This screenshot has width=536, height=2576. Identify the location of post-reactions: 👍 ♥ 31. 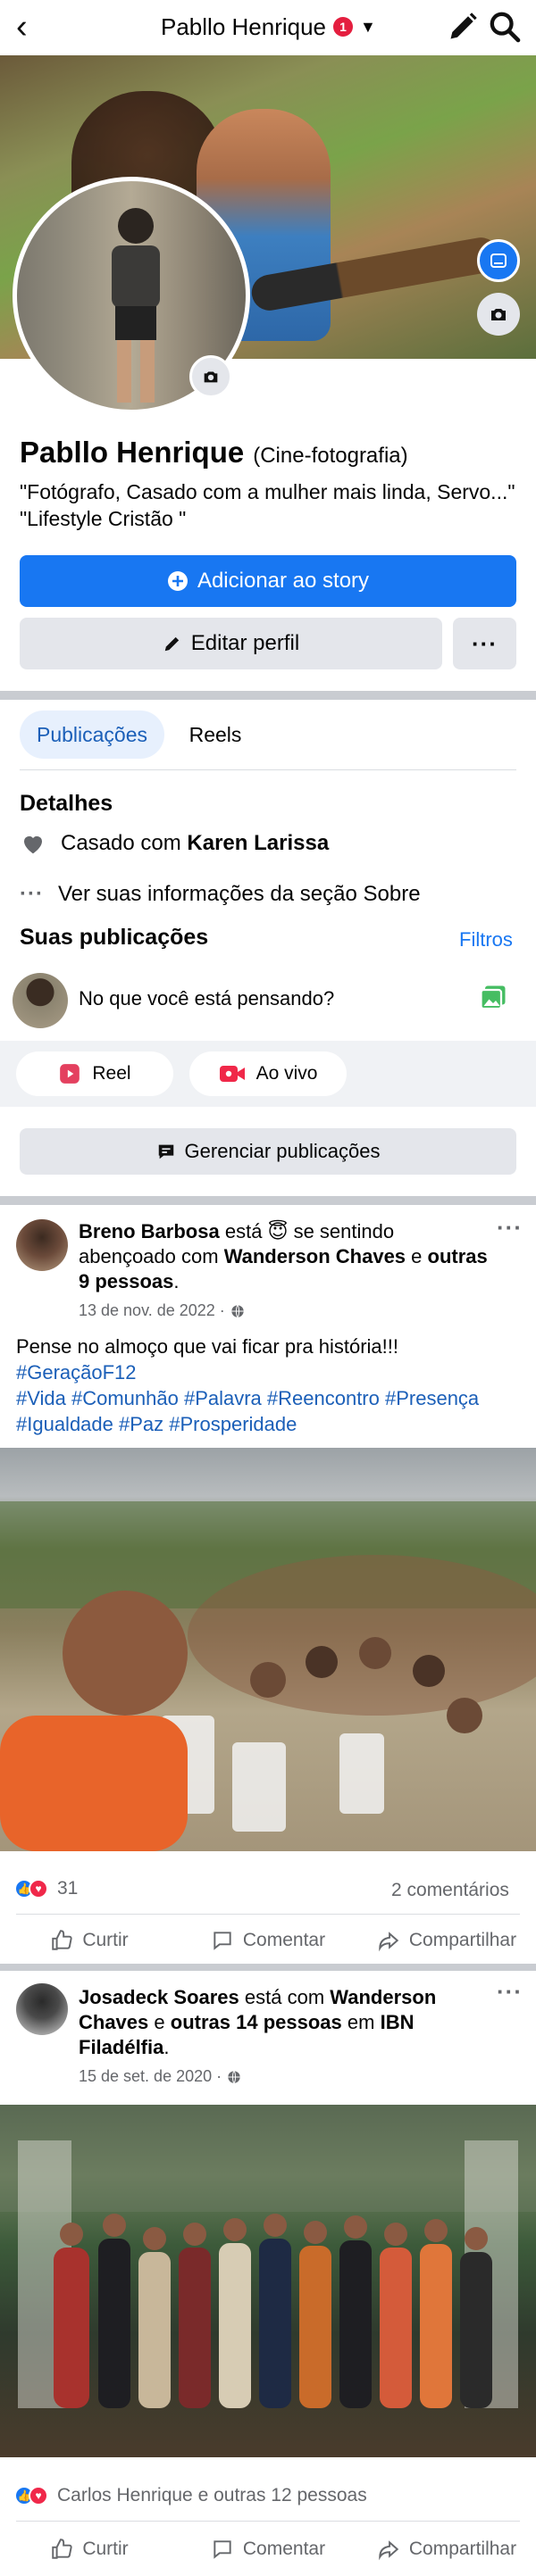
(46, 1888).